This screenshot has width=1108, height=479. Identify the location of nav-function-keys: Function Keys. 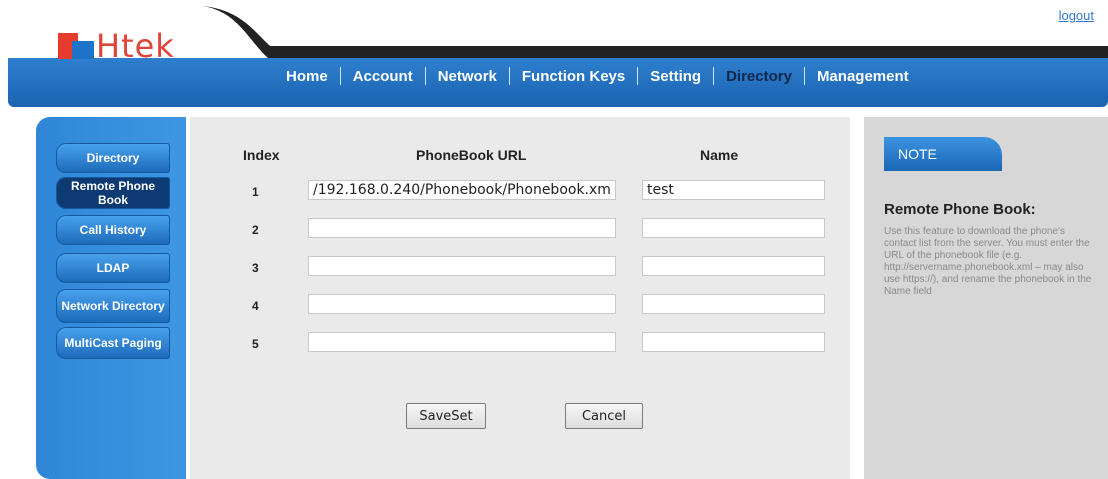
(573, 76).